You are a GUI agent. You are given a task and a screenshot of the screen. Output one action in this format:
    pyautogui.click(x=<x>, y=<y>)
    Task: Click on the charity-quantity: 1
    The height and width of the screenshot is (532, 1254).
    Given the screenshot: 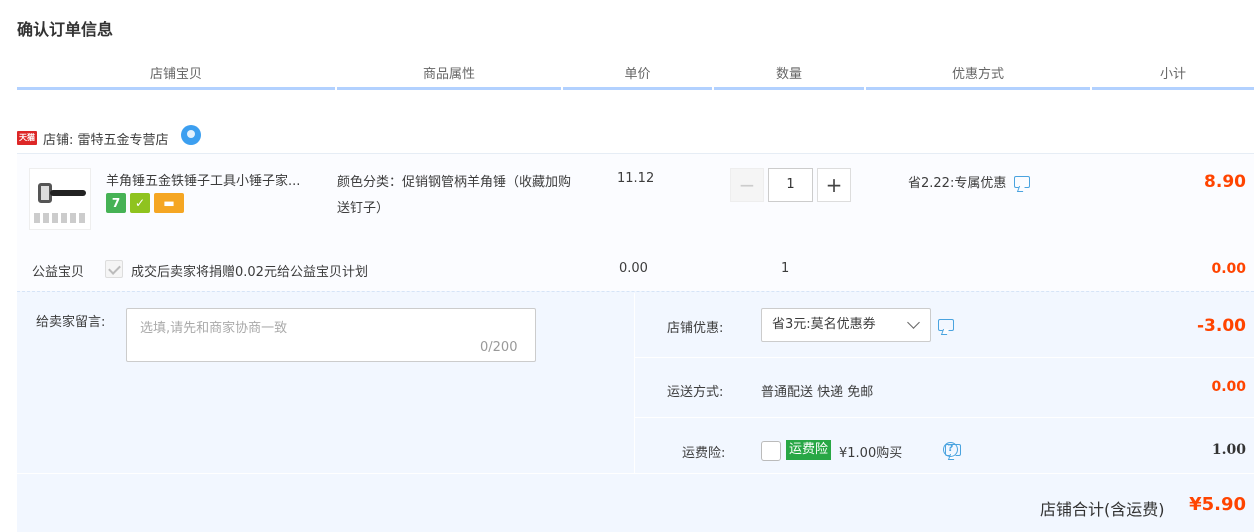 What is the action you would take?
    pyautogui.click(x=785, y=268)
    